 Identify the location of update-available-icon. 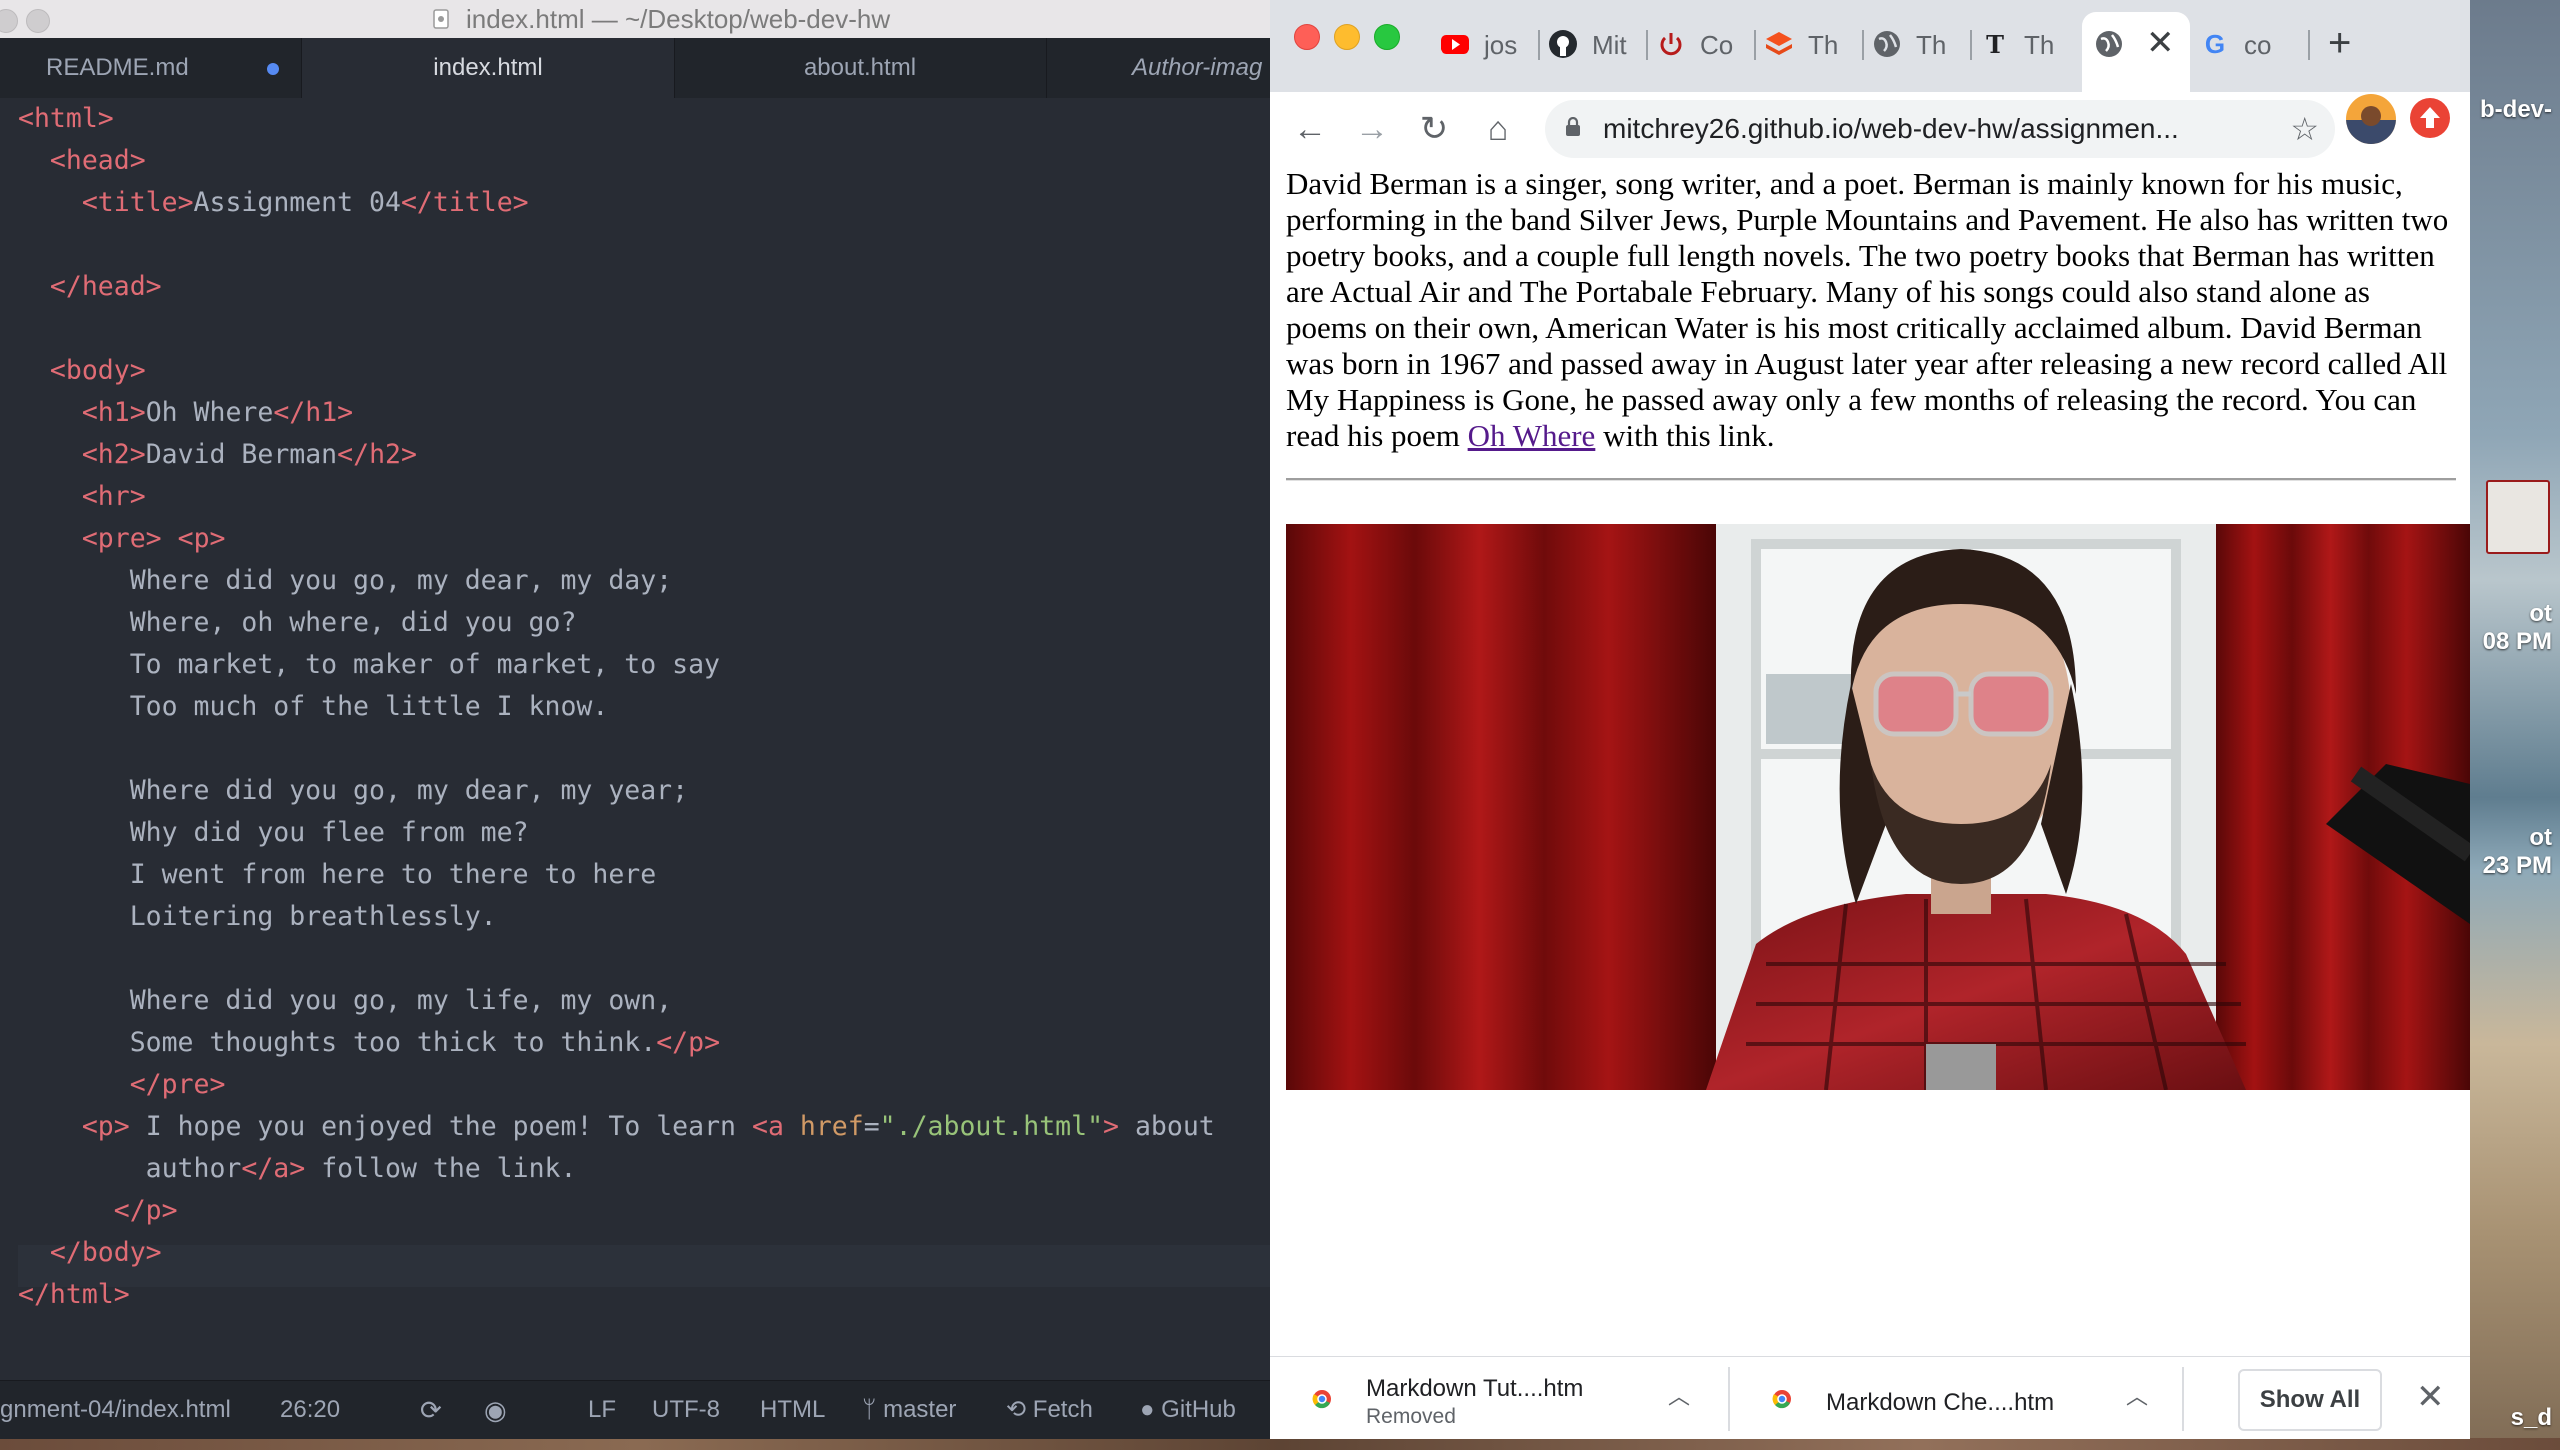
(2430, 118).